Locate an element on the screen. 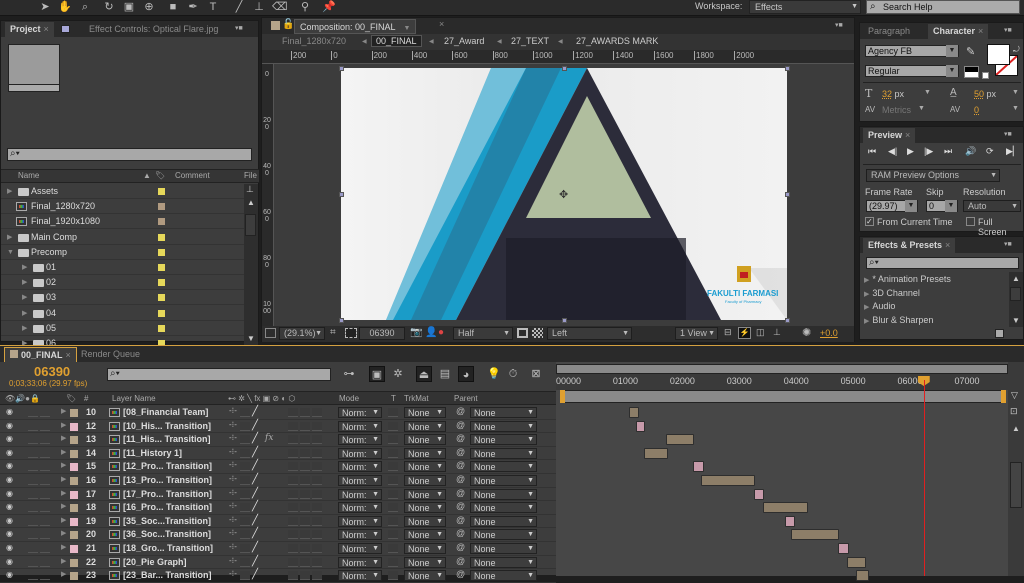 The width and height of the screenshot is (1024, 583). tracking-value: 0 is located at coordinates (976, 110).